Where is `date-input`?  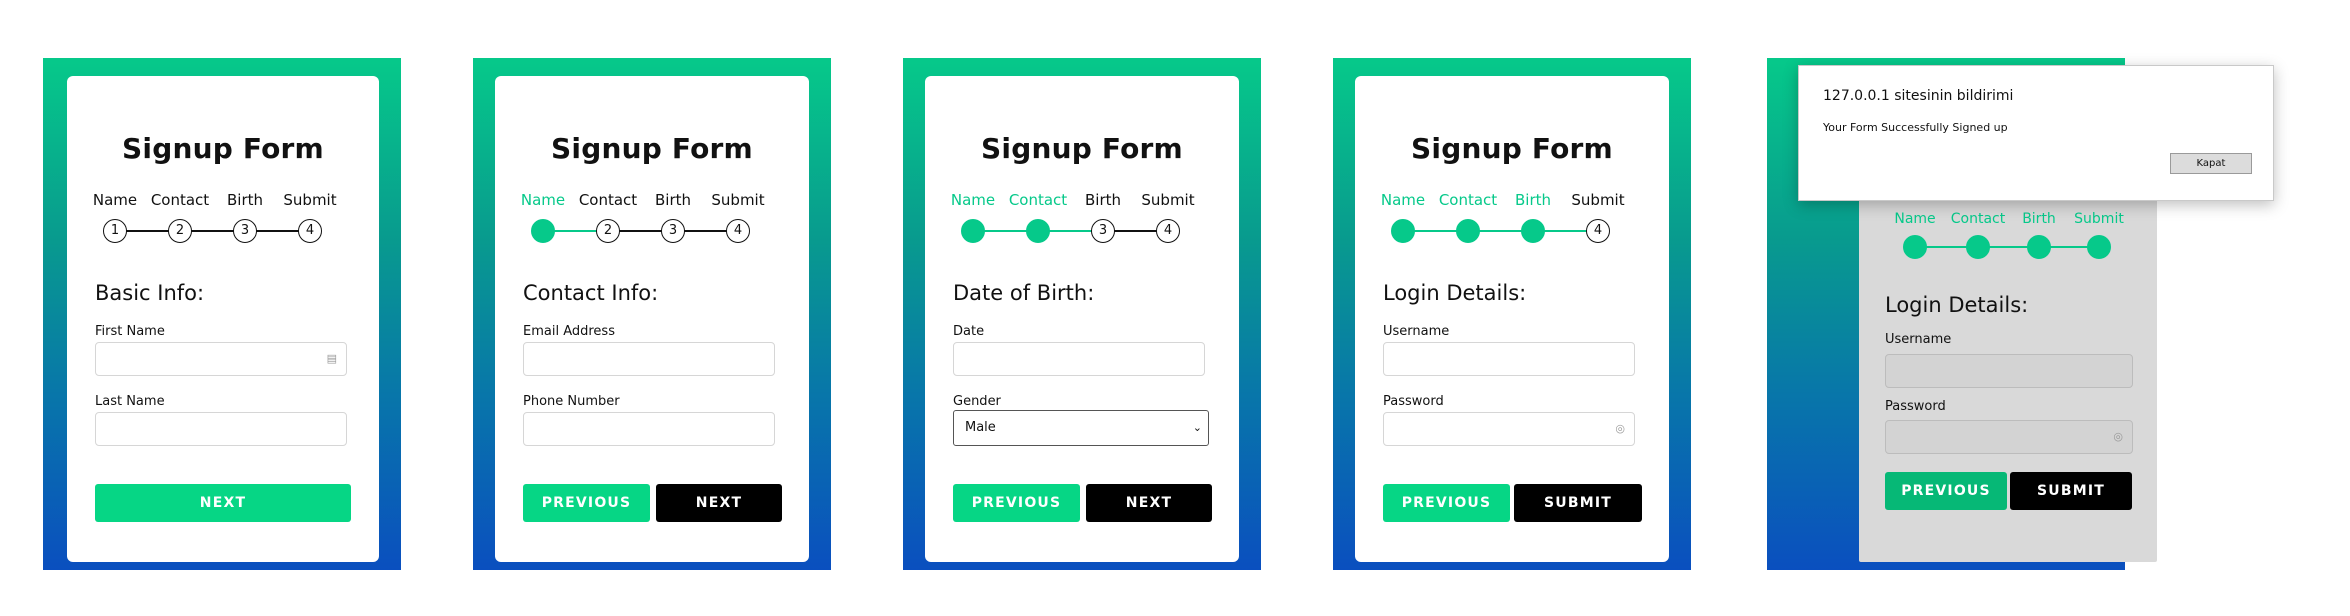 date-input is located at coordinates (1079, 359).